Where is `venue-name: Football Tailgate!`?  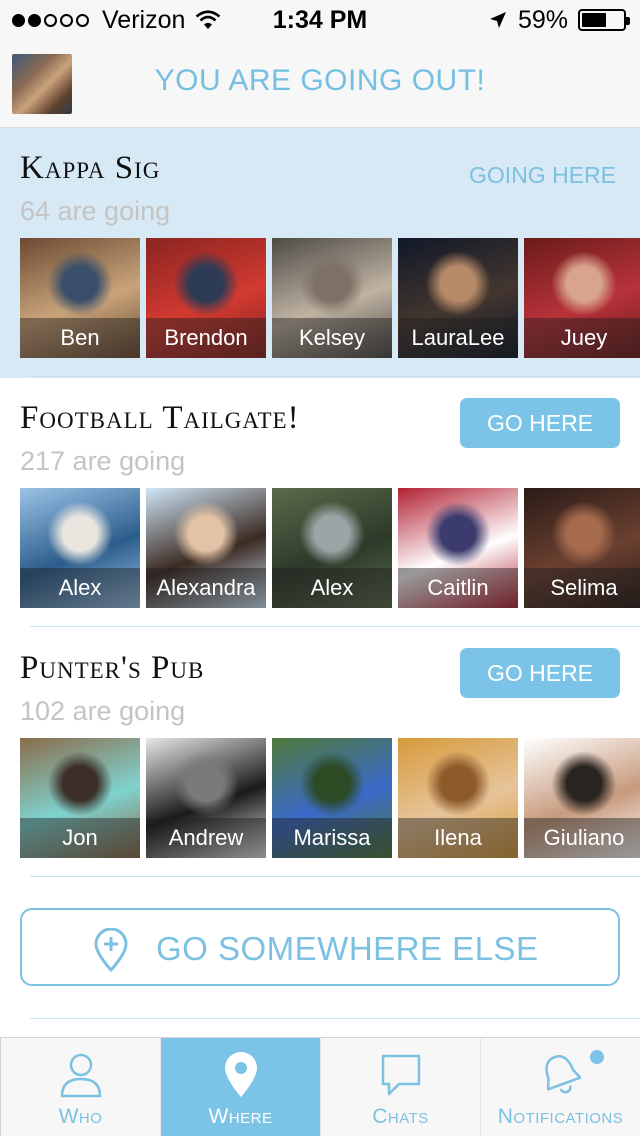
venue-name: Football Tailgate! is located at coordinates (160, 418).